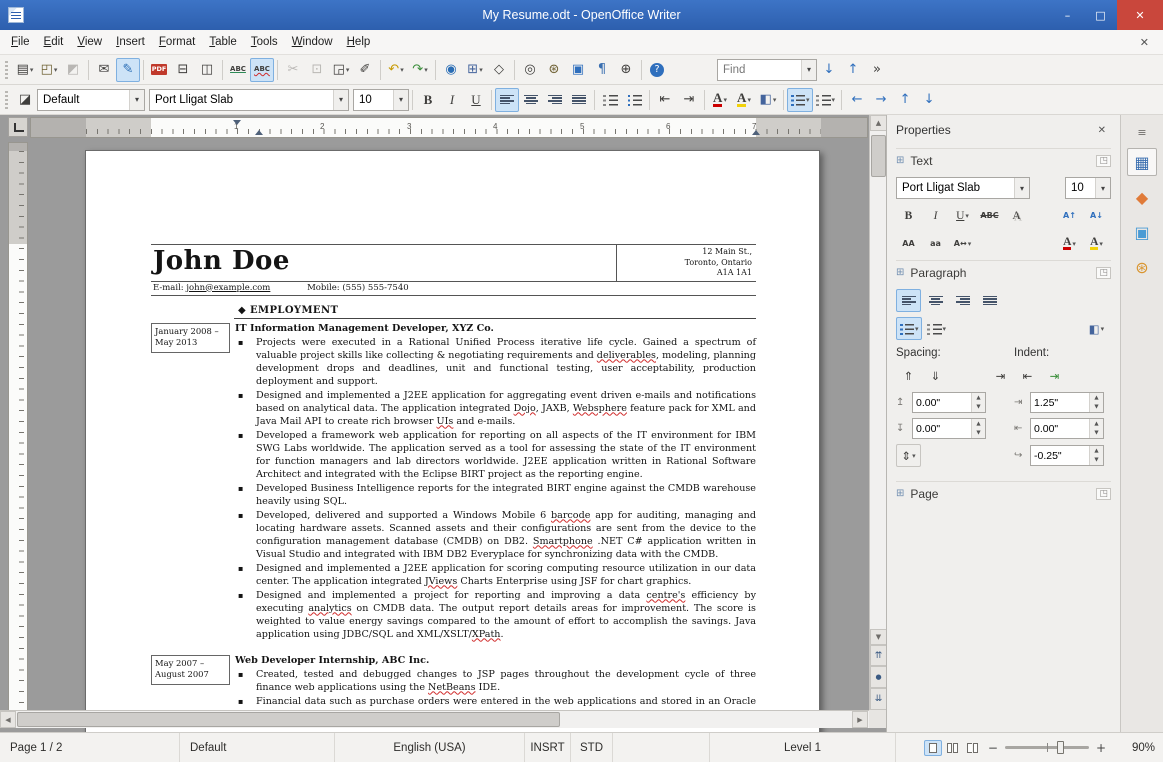  I want to click on sidebar-font-name-input, so click(955, 188).